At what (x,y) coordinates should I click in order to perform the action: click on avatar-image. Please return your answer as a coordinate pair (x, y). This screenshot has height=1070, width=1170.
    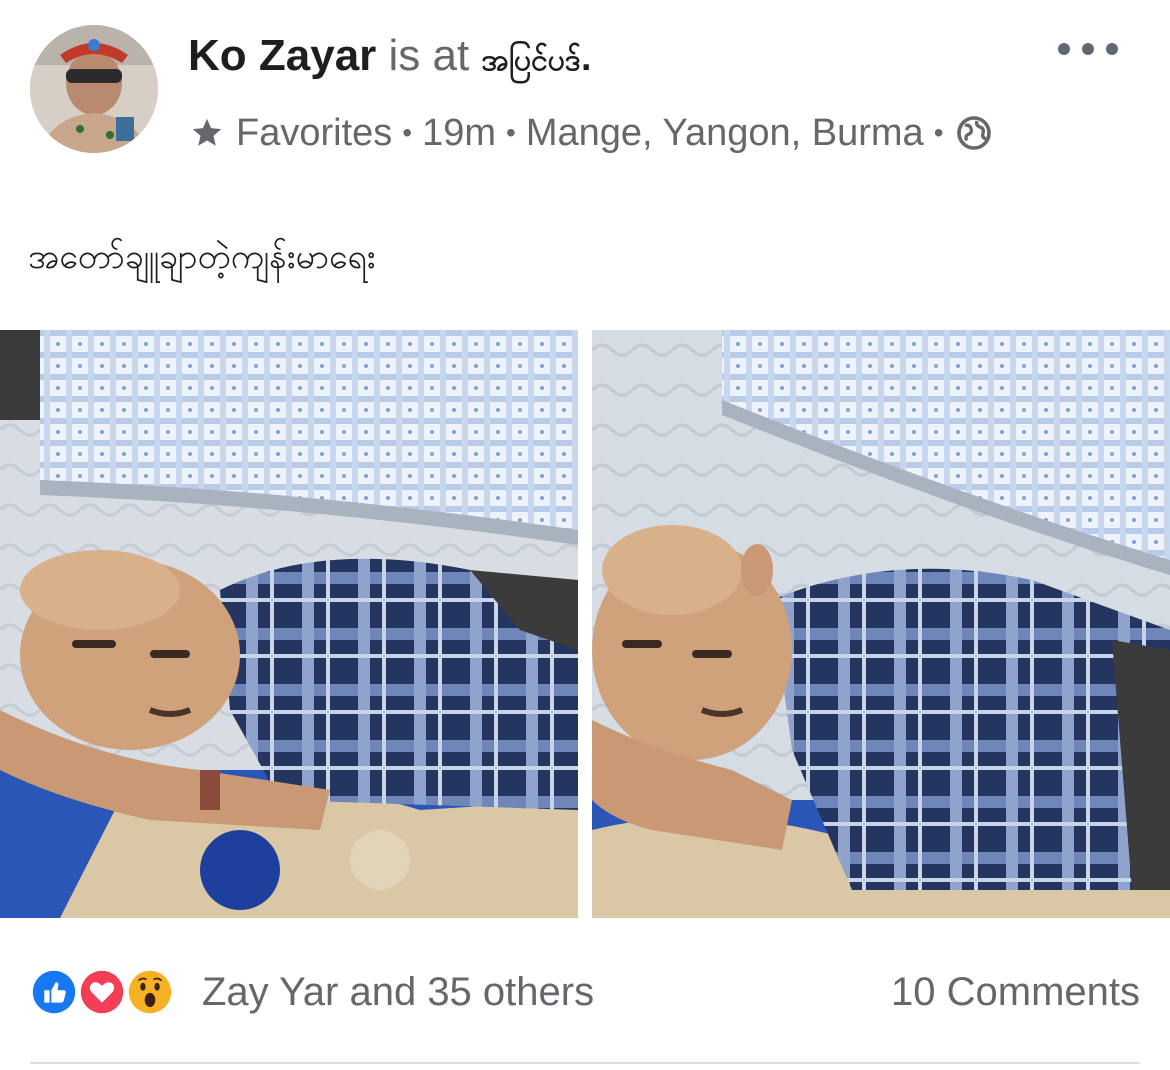
    Looking at the image, I should click on (94, 89).